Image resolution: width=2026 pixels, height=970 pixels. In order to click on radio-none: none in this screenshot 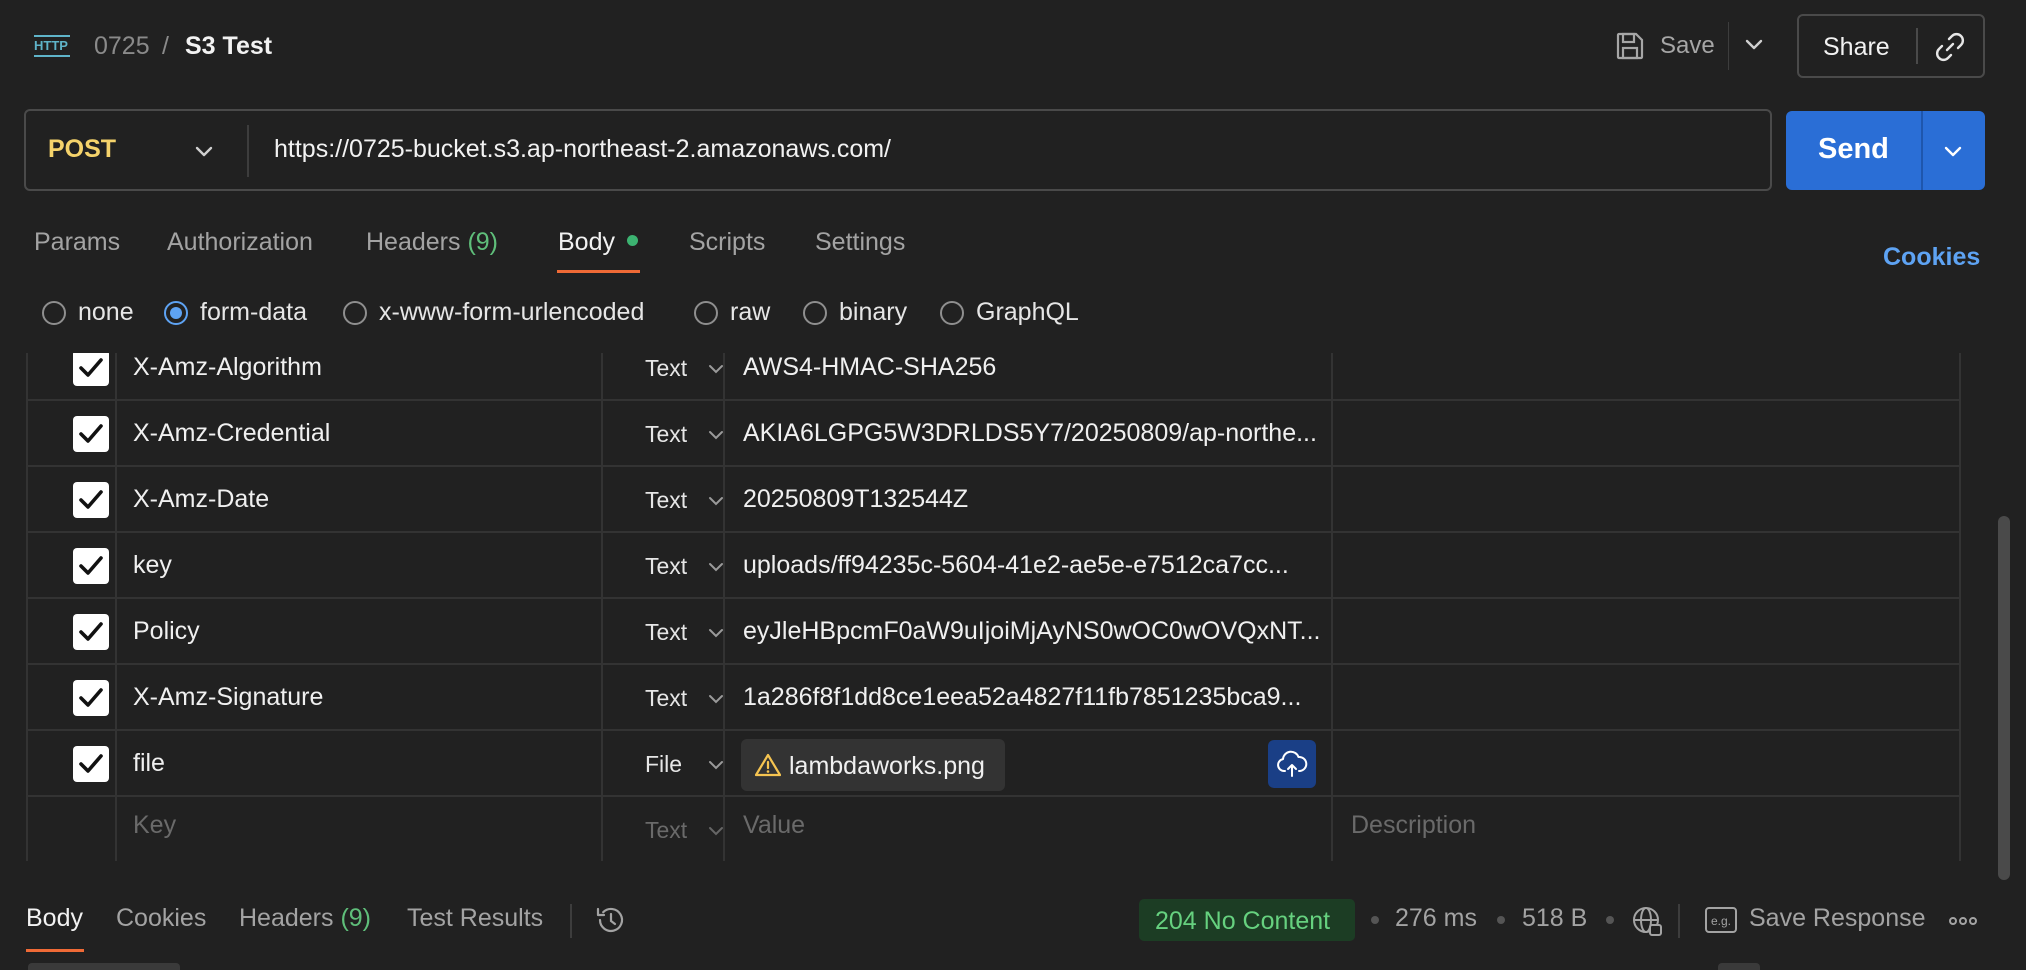, I will do `click(88, 312)`.